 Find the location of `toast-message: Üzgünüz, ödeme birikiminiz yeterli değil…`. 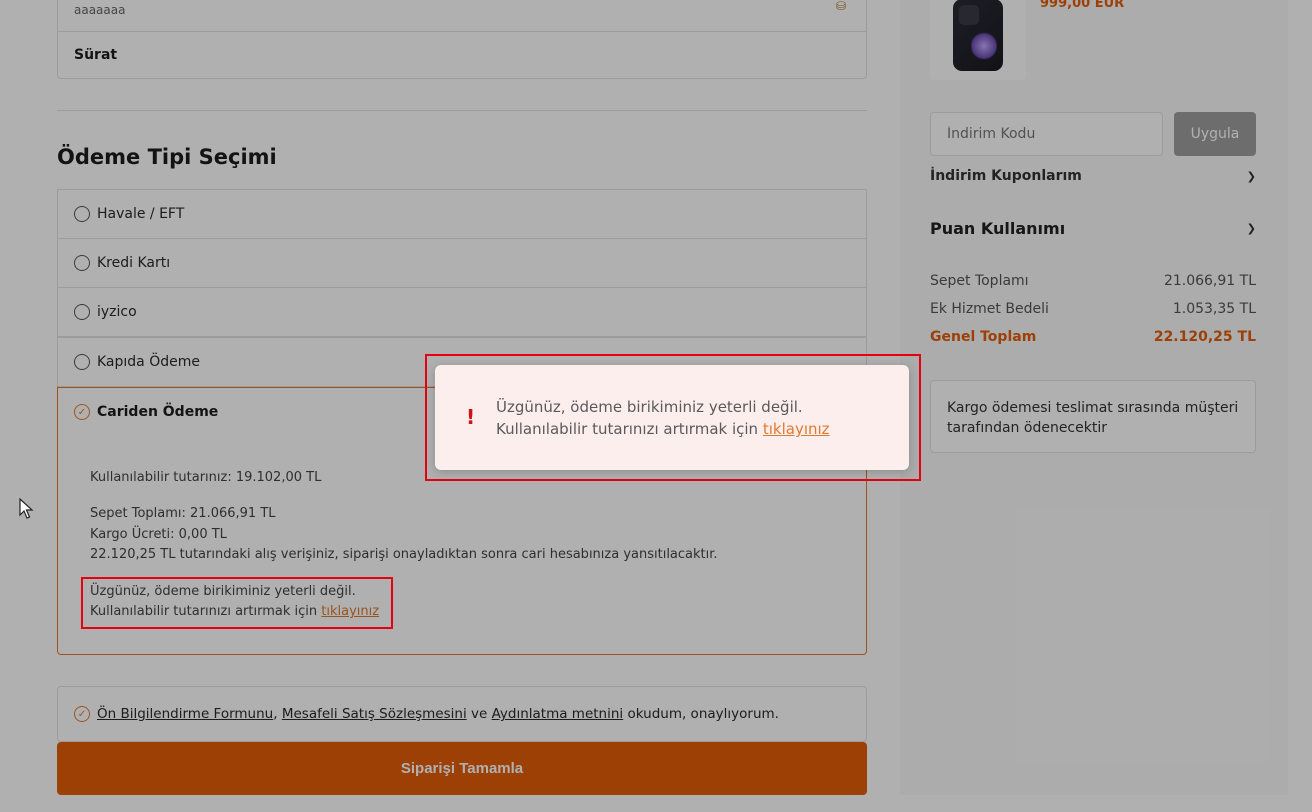

toast-message: Üzgünüz, ödeme birikiminiz yeterli değil… is located at coordinates (649, 407).